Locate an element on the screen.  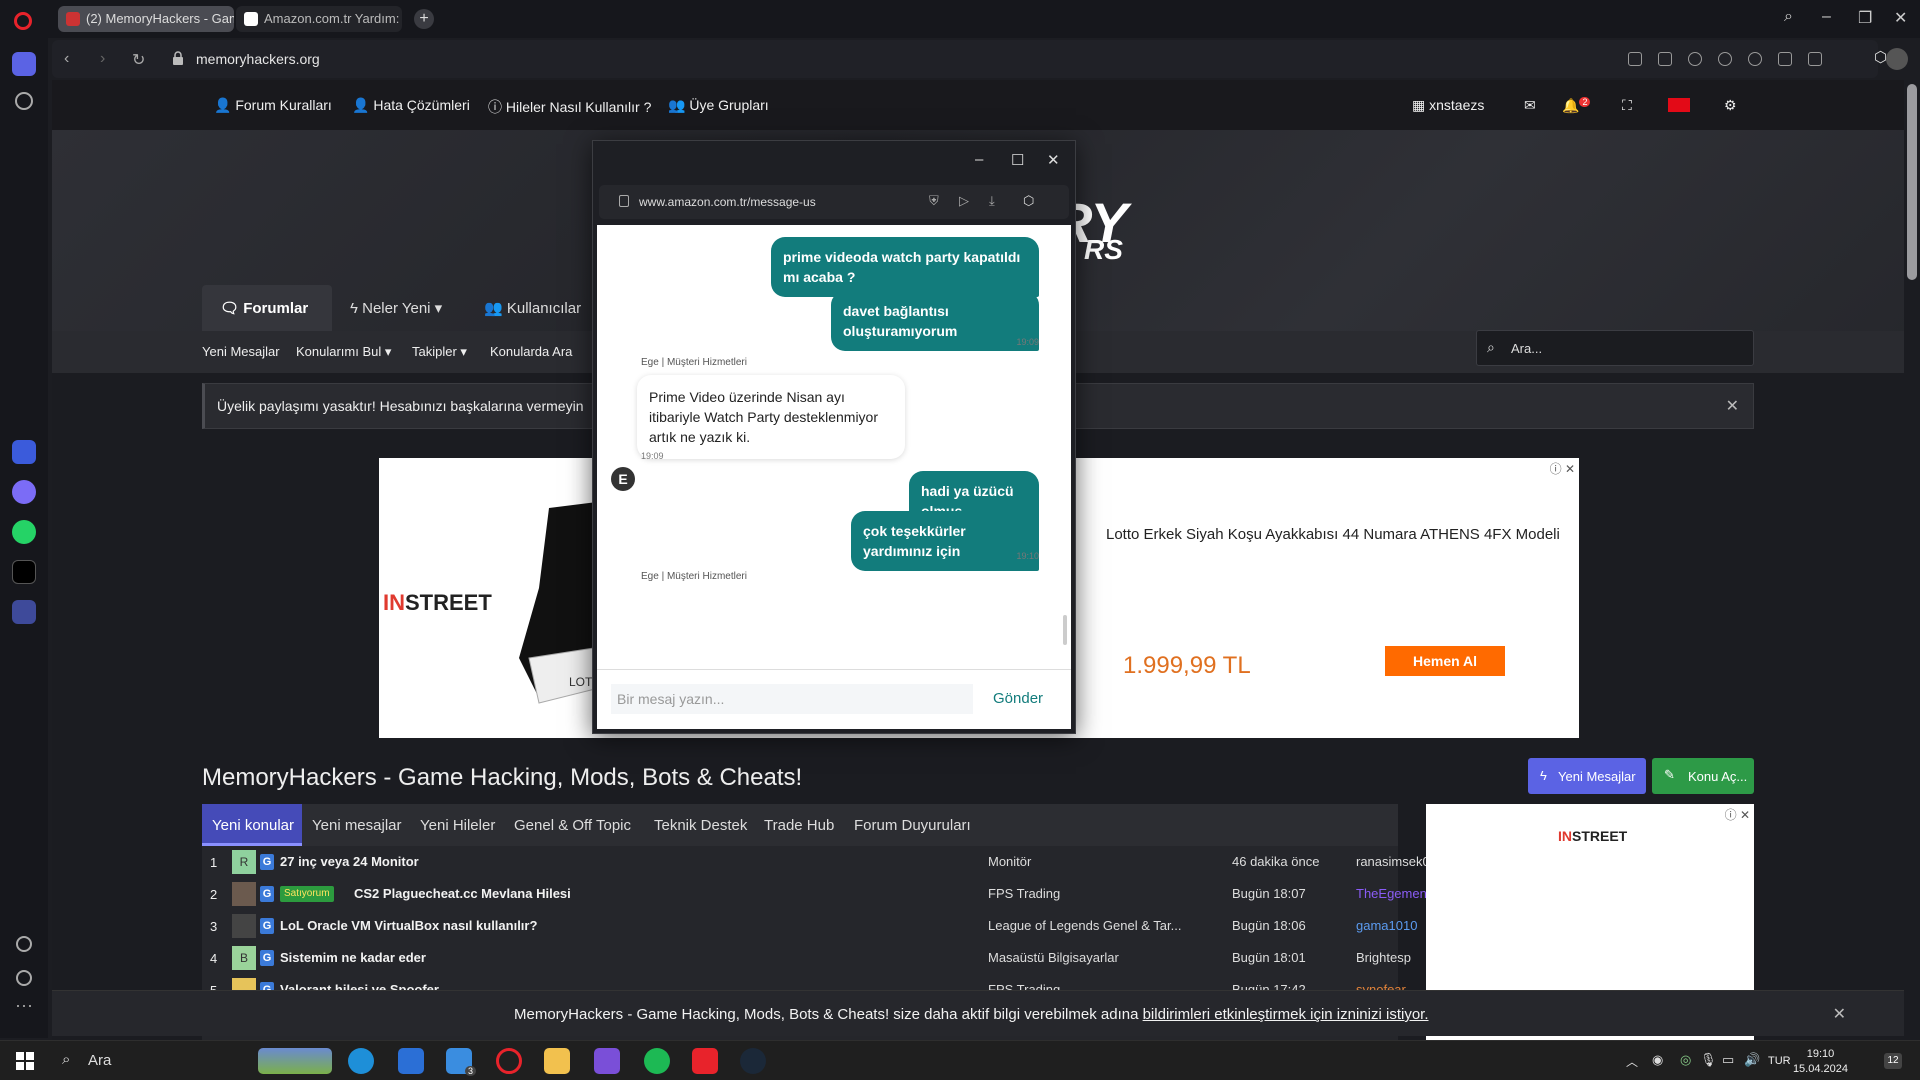
nav-whats-new: ϟ Neler Yeni ▾ is located at coordinates (396, 308).